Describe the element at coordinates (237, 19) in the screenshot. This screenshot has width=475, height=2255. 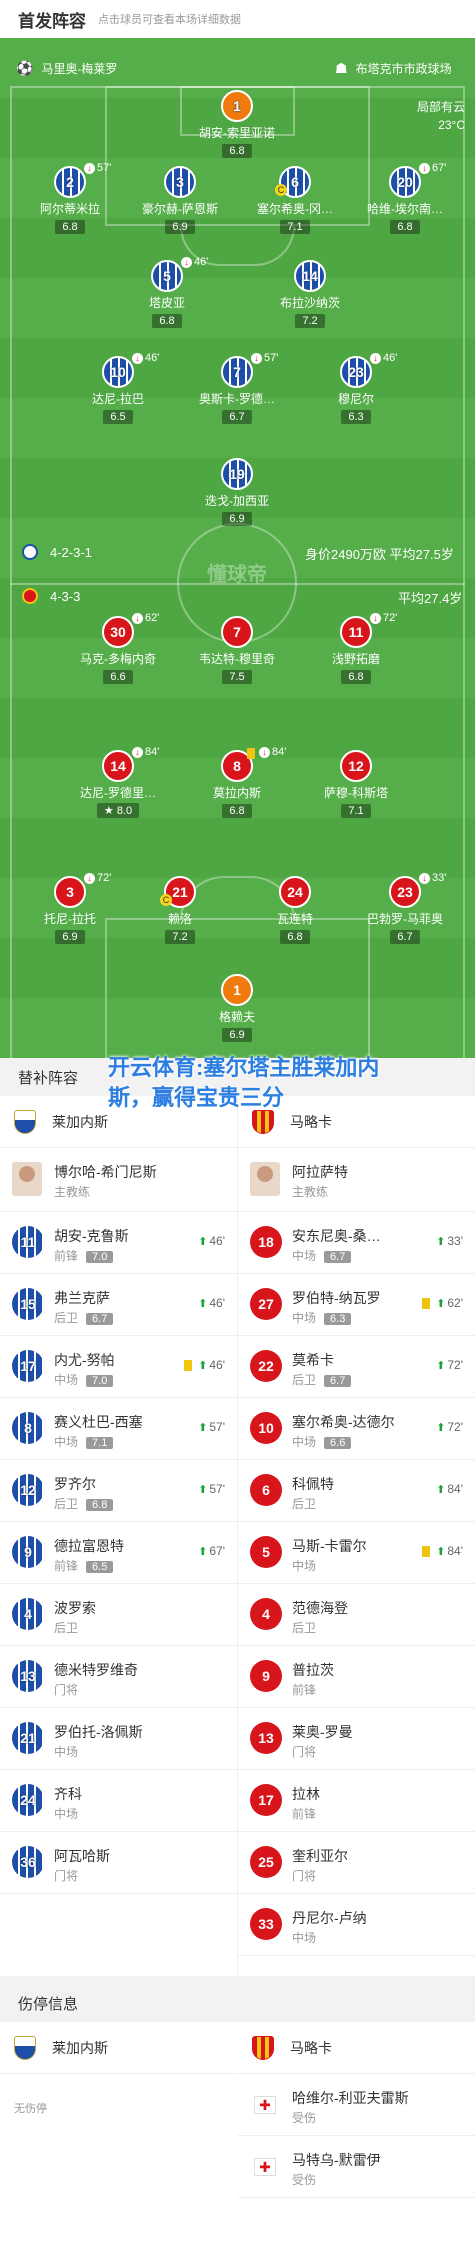
I see `lineup-header: 首发阵容 点击球员可查看本场详细数据` at that location.